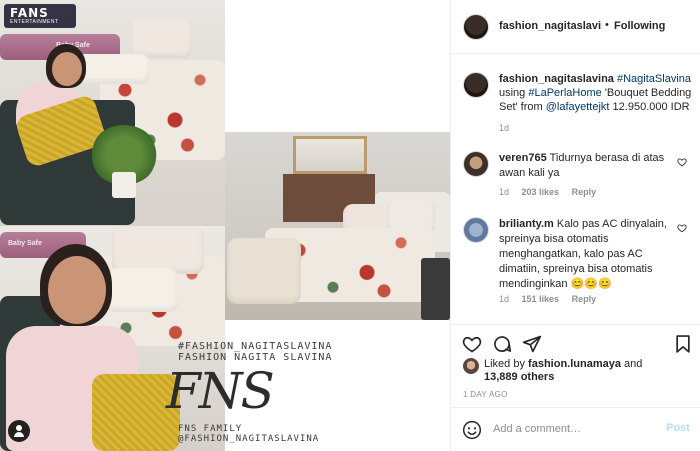 The height and width of the screenshot is (451, 700). Describe the element at coordinates (683, 344) in the screenshot. I see `bookmark-icon` at that location.